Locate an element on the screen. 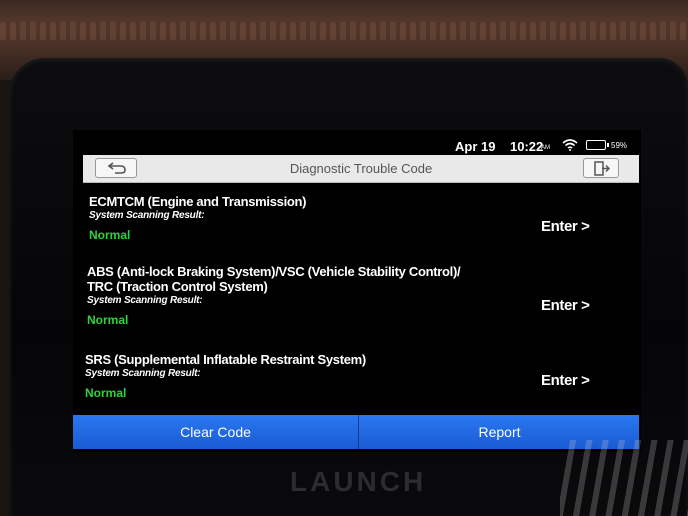  status-date: Apr 19 is located at coordinates (475, 146).